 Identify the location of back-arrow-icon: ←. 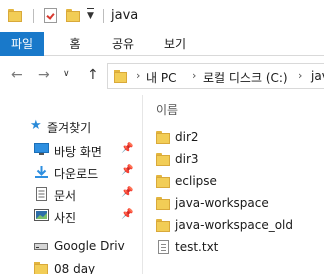
(17, 75).